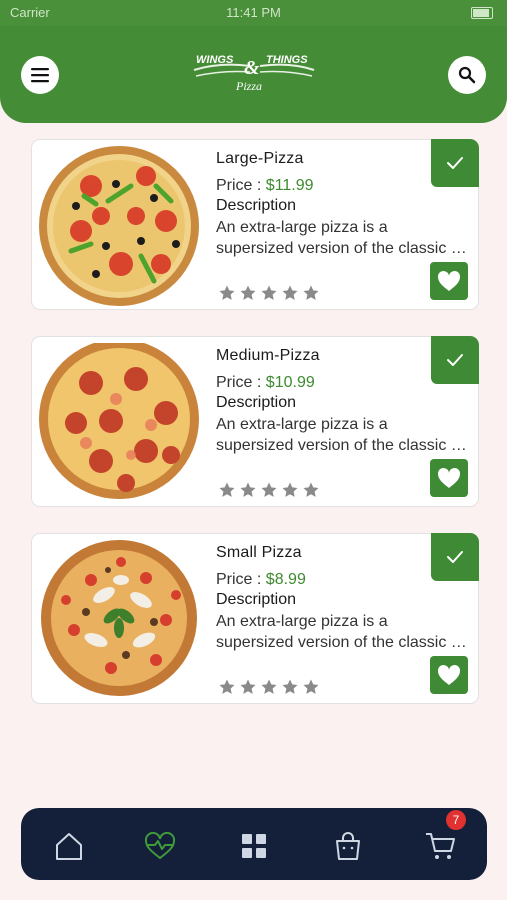 This screenshot has height=900, width=507. I want to click on product-title: Small Pizza, so click(259, 552).